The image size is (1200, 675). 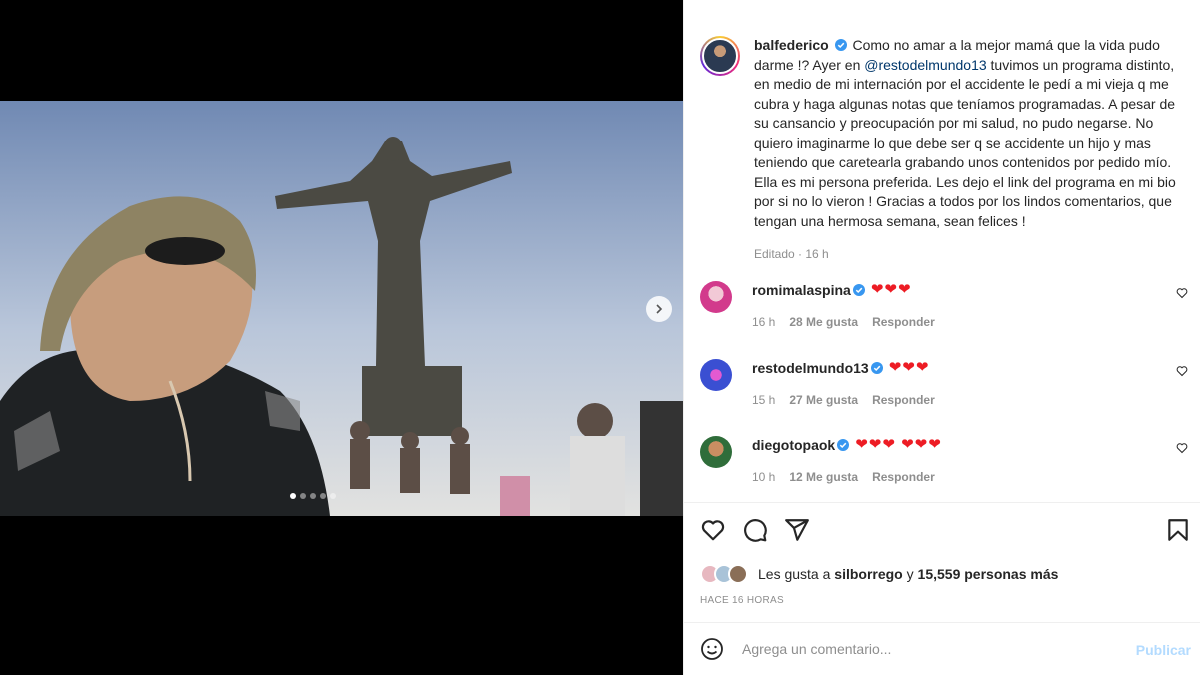 I want to click on comment-likes: 12 Me gusta, so click(x=823, y=477).